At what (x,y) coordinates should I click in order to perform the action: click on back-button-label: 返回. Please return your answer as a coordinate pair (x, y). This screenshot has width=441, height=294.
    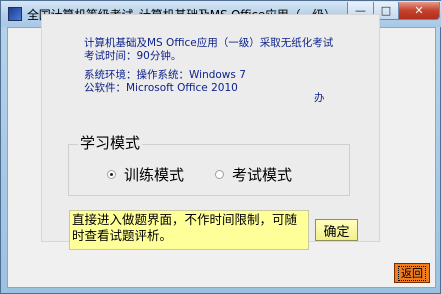
    Looking at the image, I should click on (412, 273).